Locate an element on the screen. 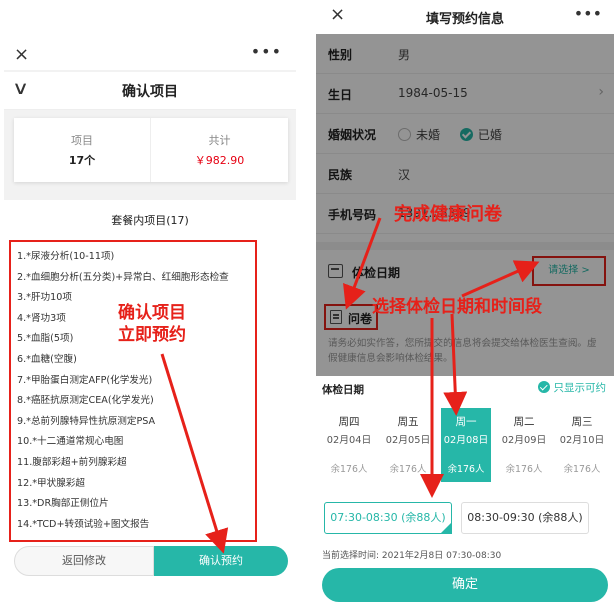 The height and width of the screenshot is (602, 614). package-title: 套餐内项目(17) is located at coordinates (150, 220).